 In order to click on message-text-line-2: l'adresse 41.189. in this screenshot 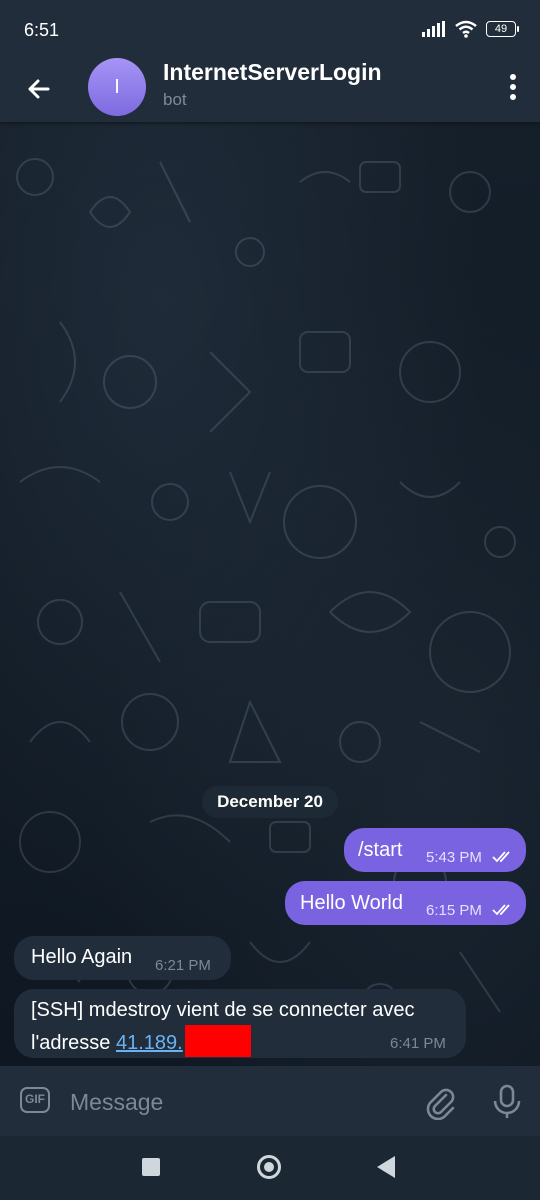, I will do `click(141, 1041)`.